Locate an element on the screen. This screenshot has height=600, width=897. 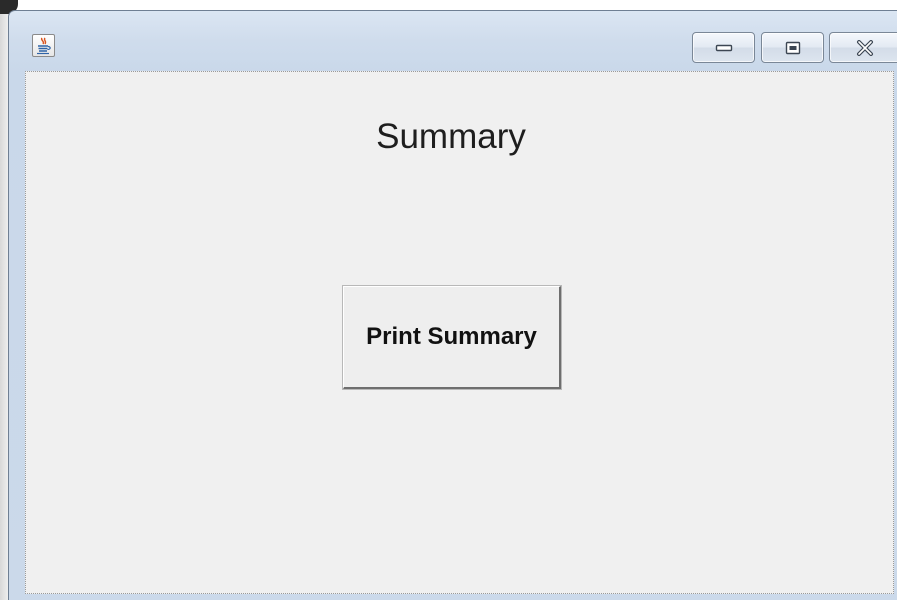
summary-heading: Summary is located at coordinates (451, 136).